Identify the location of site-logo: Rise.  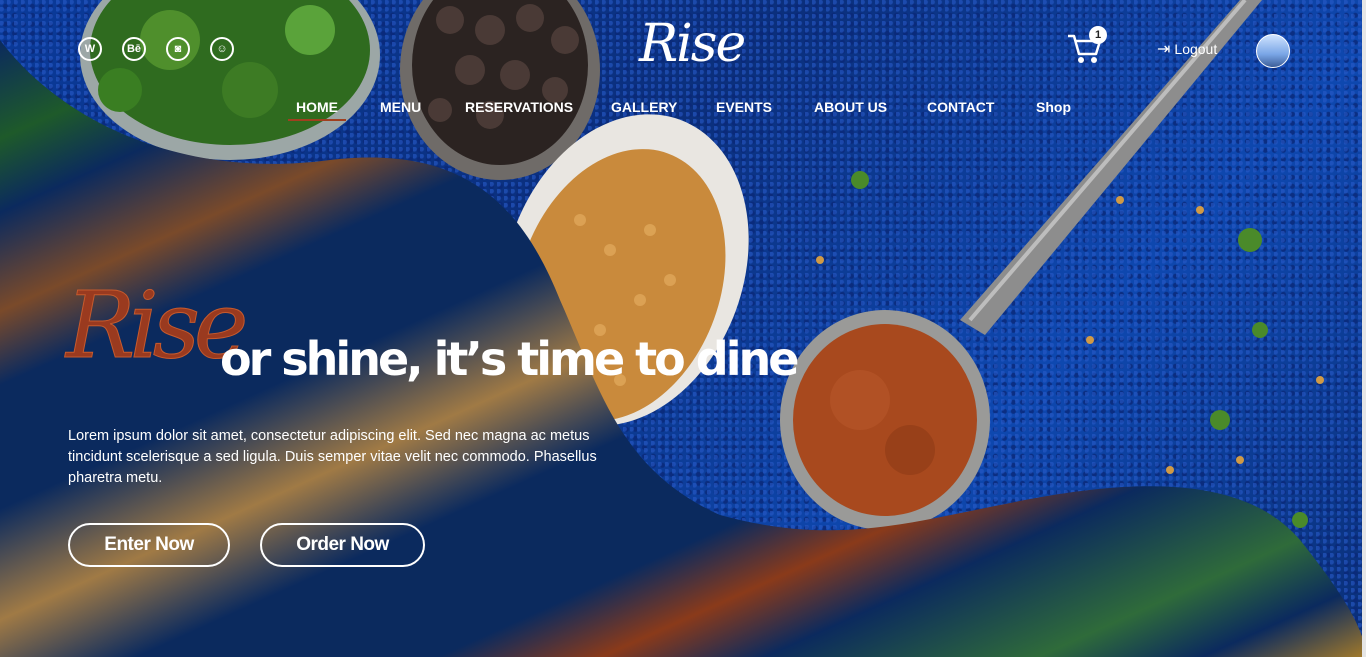
(692, 44).